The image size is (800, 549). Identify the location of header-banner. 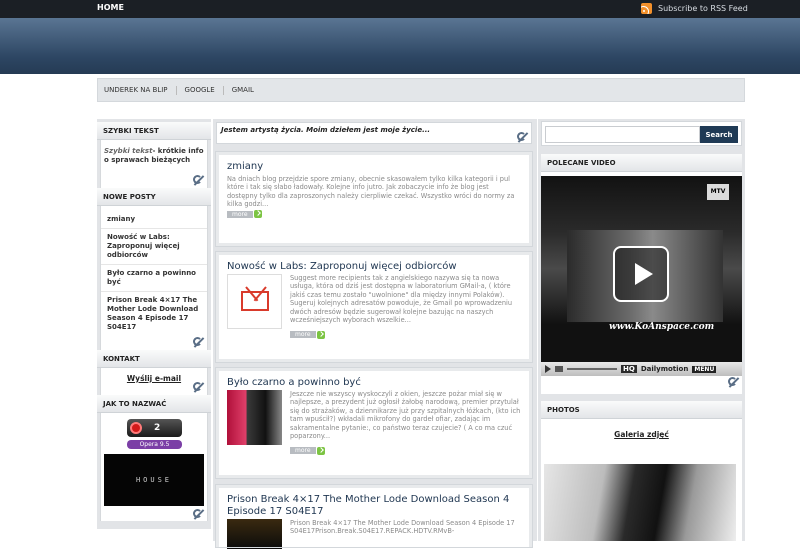
(400, 46).